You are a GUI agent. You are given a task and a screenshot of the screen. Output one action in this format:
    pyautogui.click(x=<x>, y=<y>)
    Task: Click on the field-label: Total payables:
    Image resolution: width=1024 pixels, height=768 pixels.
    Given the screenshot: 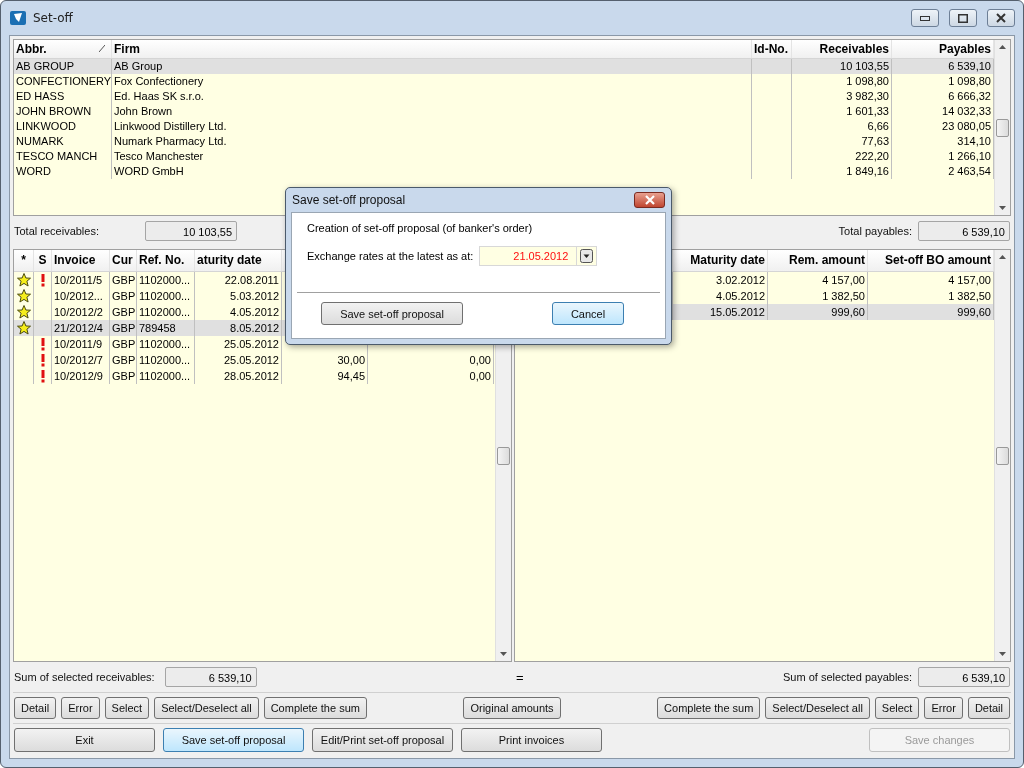 What is the action you would take?
    pyautogui.click(x=875, y=231)
    